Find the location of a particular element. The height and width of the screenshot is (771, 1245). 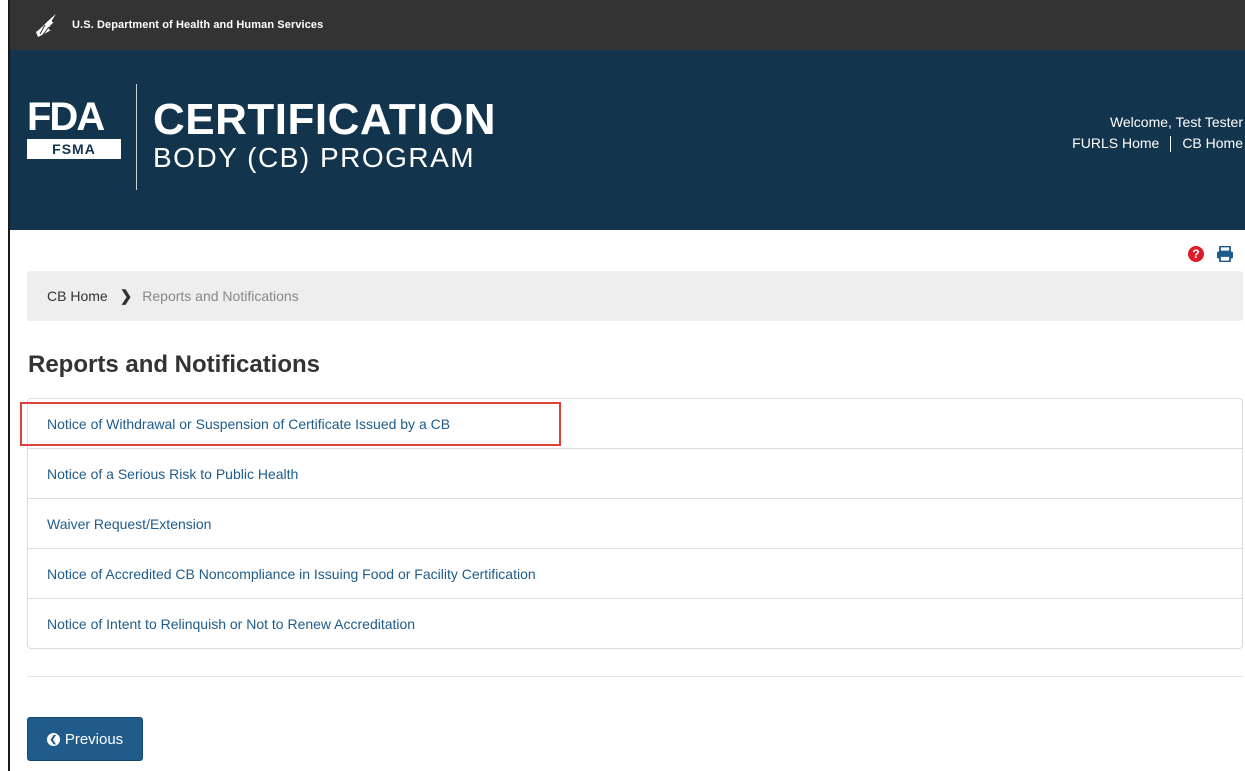

cb-home-link: CB Home is located at coordinates (1212, 143).